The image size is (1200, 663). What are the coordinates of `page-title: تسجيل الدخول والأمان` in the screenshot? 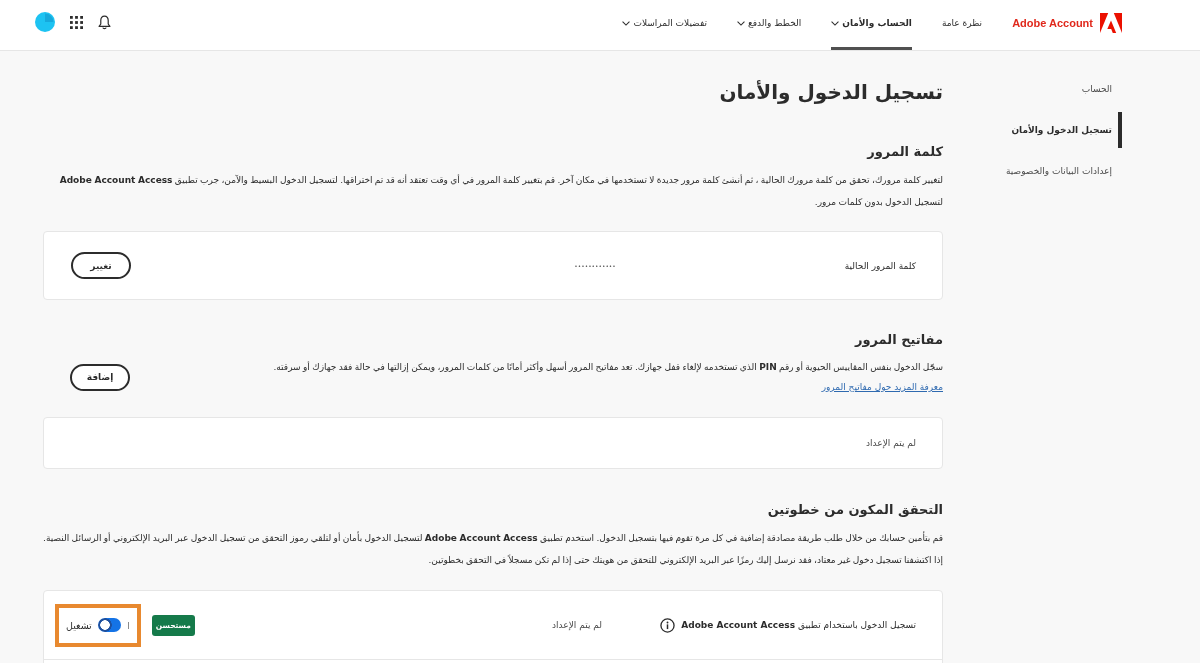 It's located at (830, 92).